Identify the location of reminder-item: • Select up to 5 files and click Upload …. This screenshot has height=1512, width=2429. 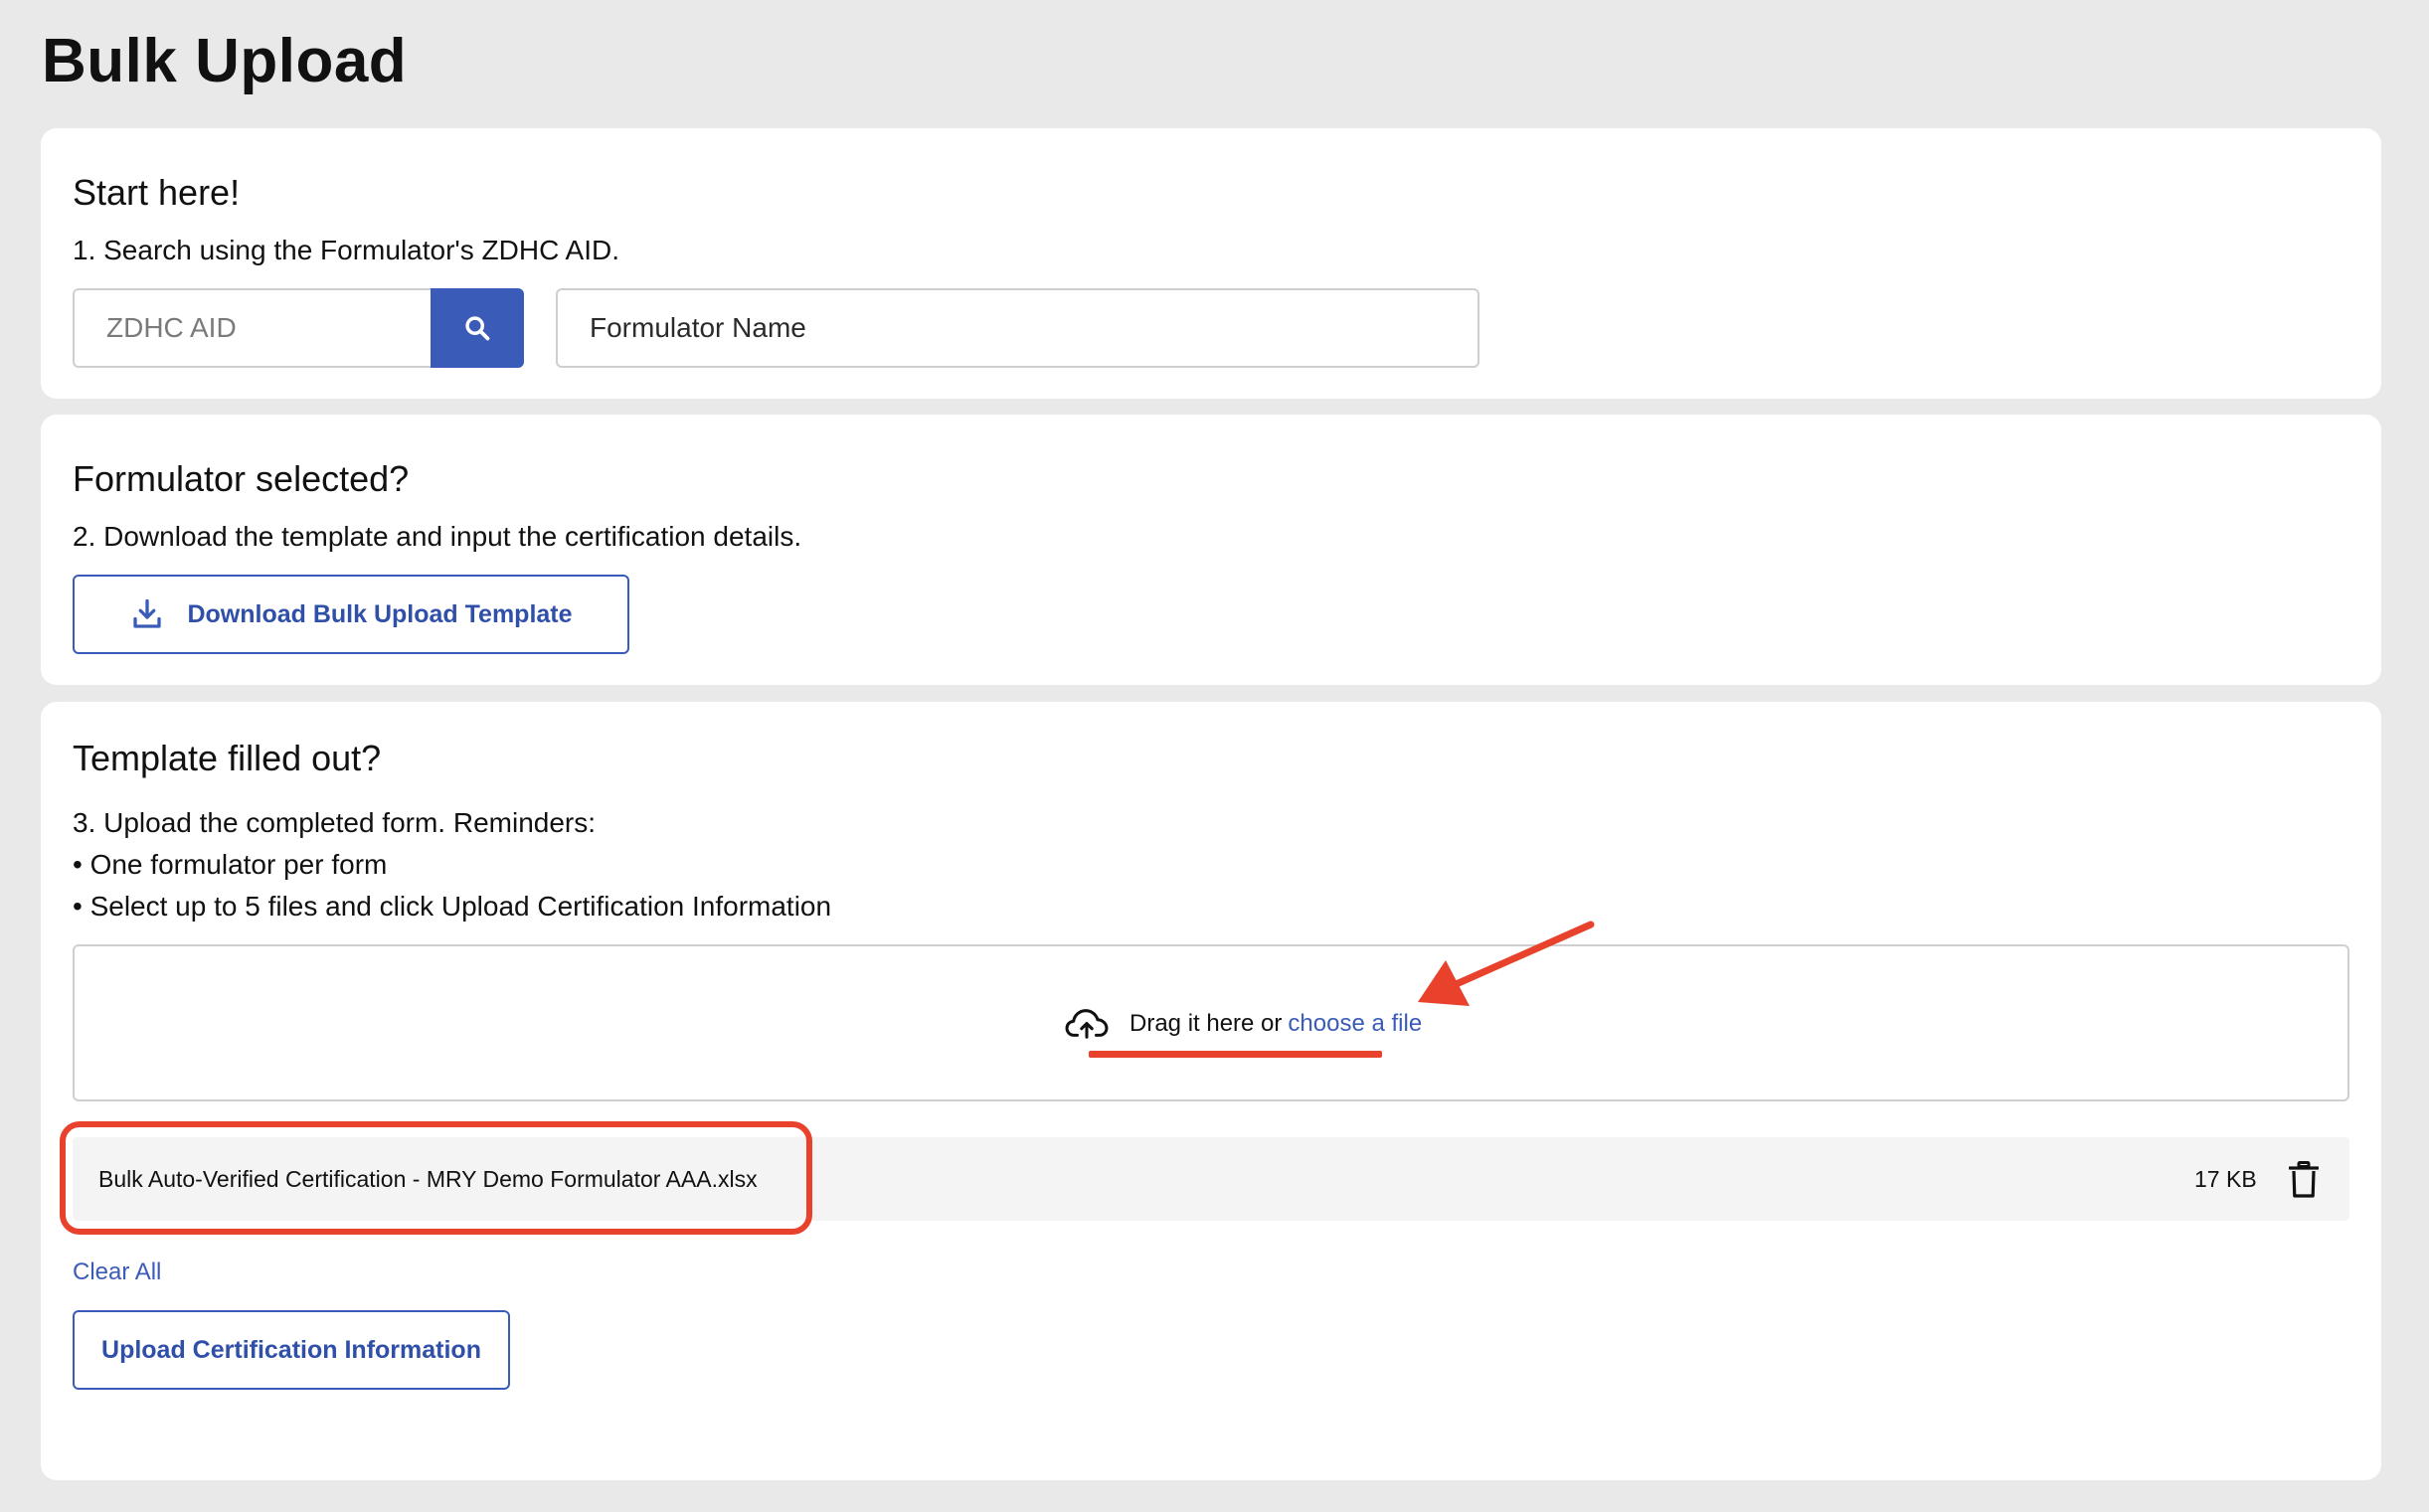
(453, 906).